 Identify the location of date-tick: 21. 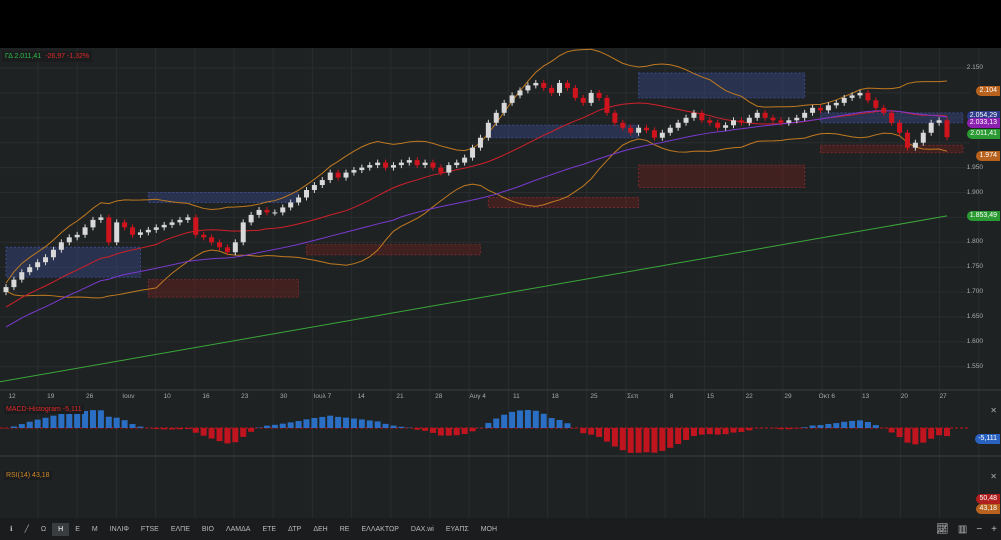
(400, 396).